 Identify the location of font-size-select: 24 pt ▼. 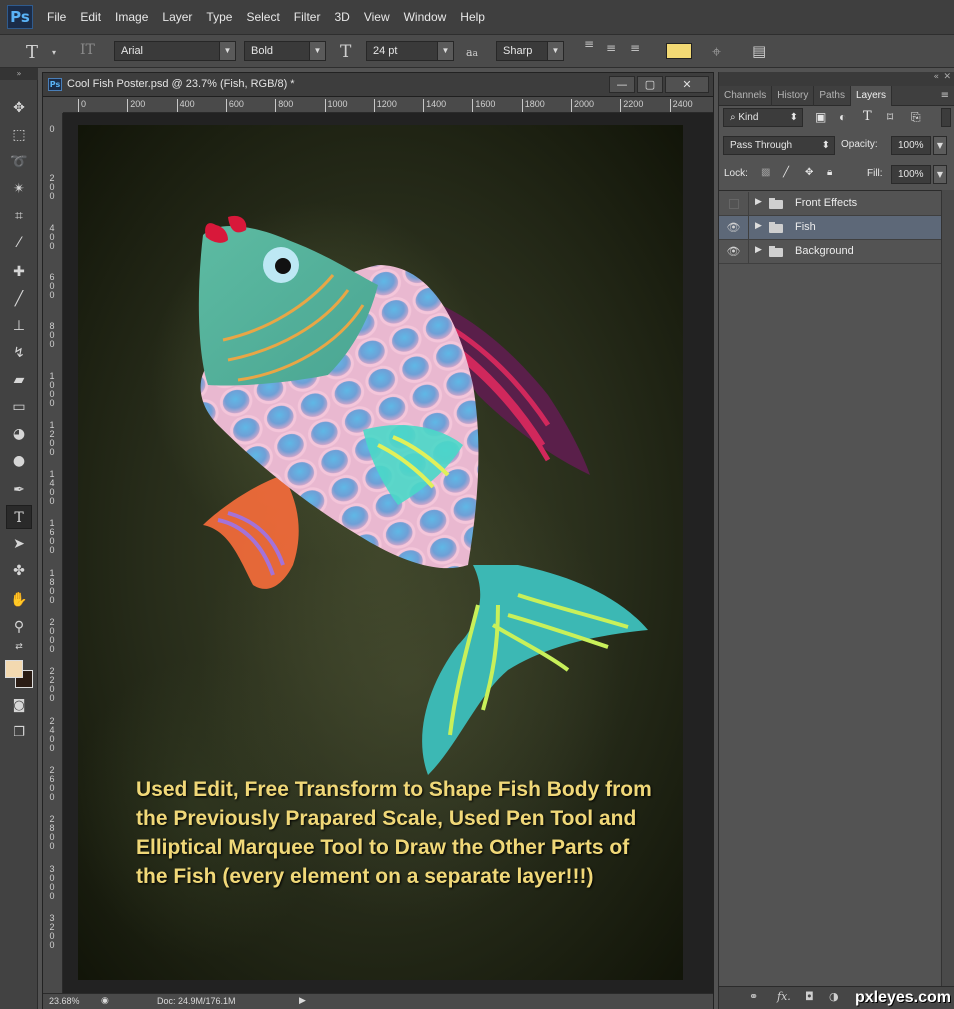
(410, 51).